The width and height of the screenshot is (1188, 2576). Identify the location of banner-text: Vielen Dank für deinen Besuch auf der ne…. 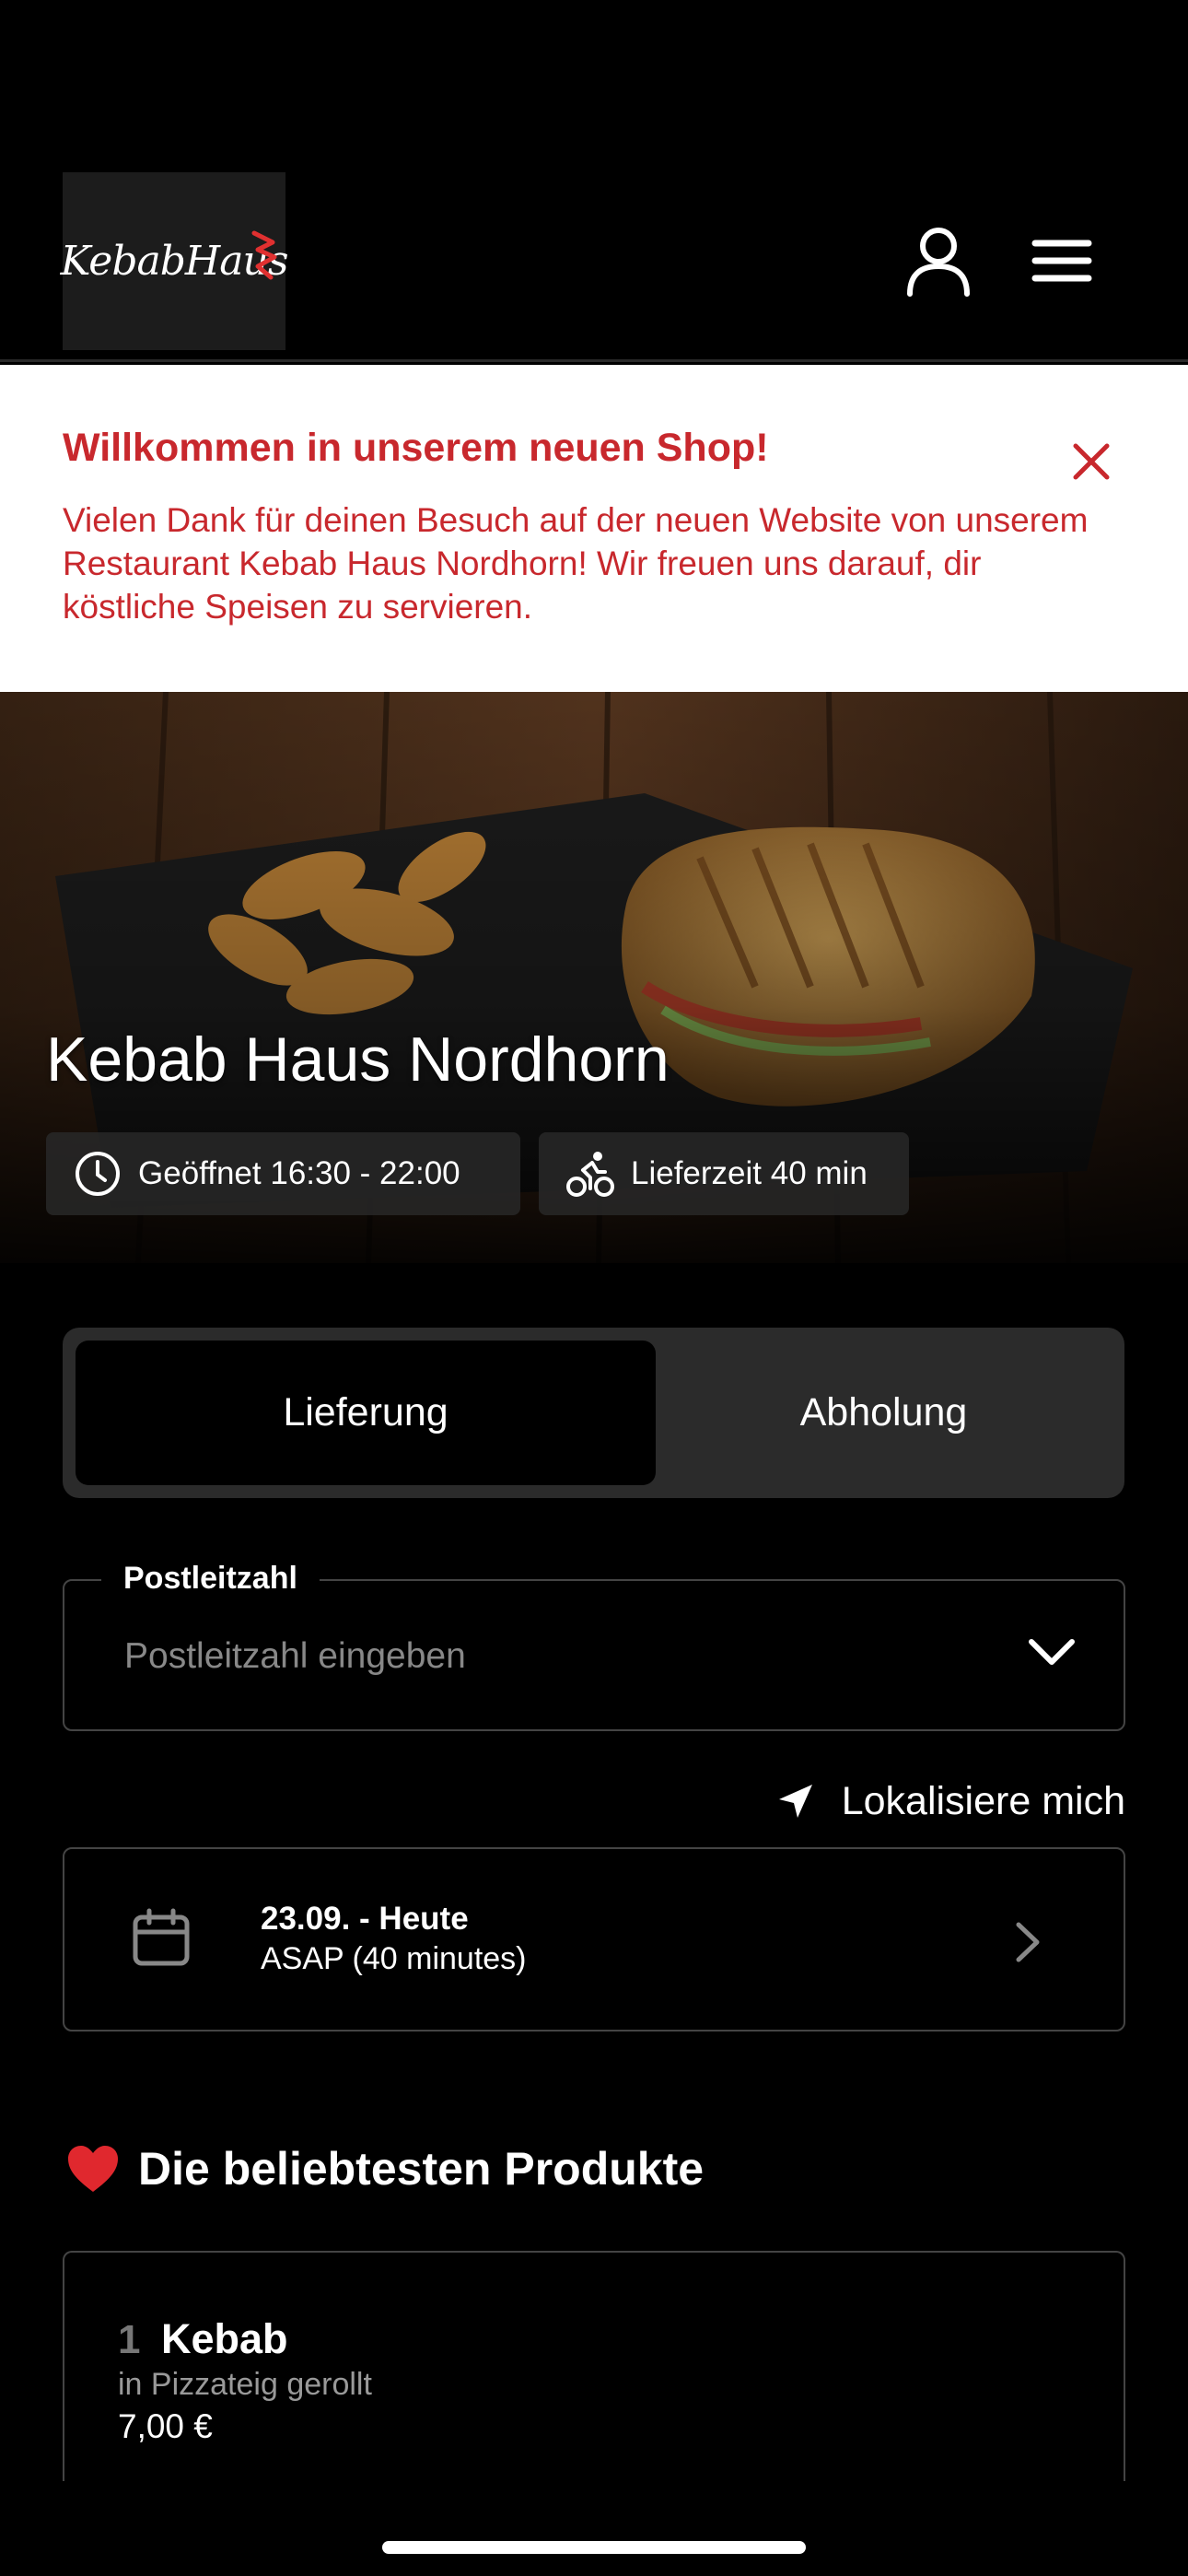
(576, 563).